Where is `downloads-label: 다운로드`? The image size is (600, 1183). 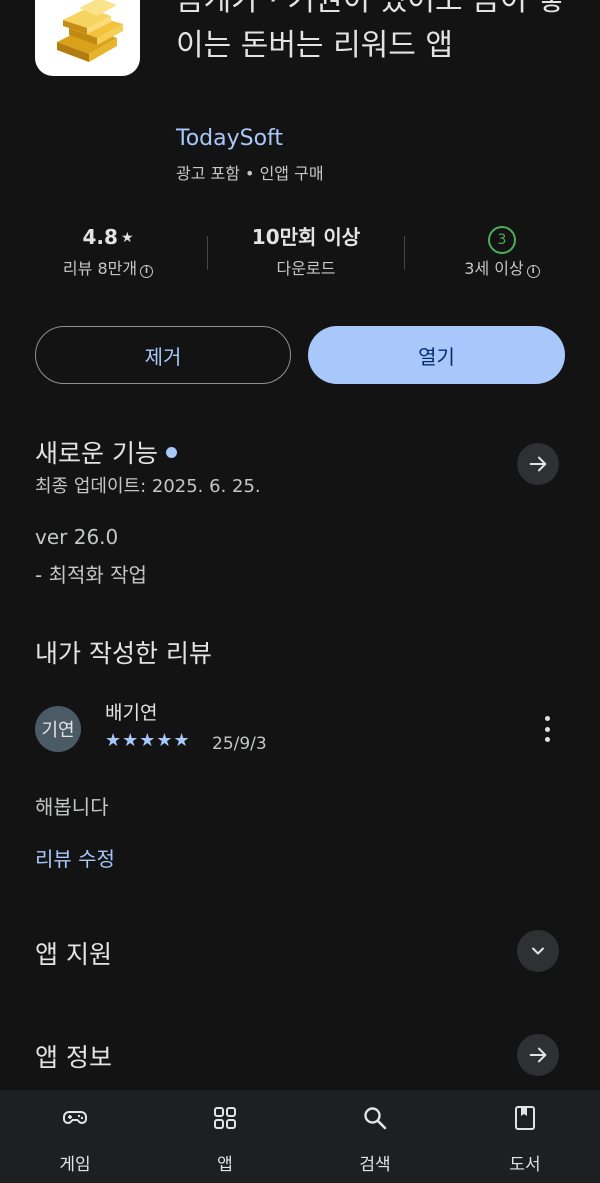 downloads-label: 다운로드 is located at coordinates (306, 268).